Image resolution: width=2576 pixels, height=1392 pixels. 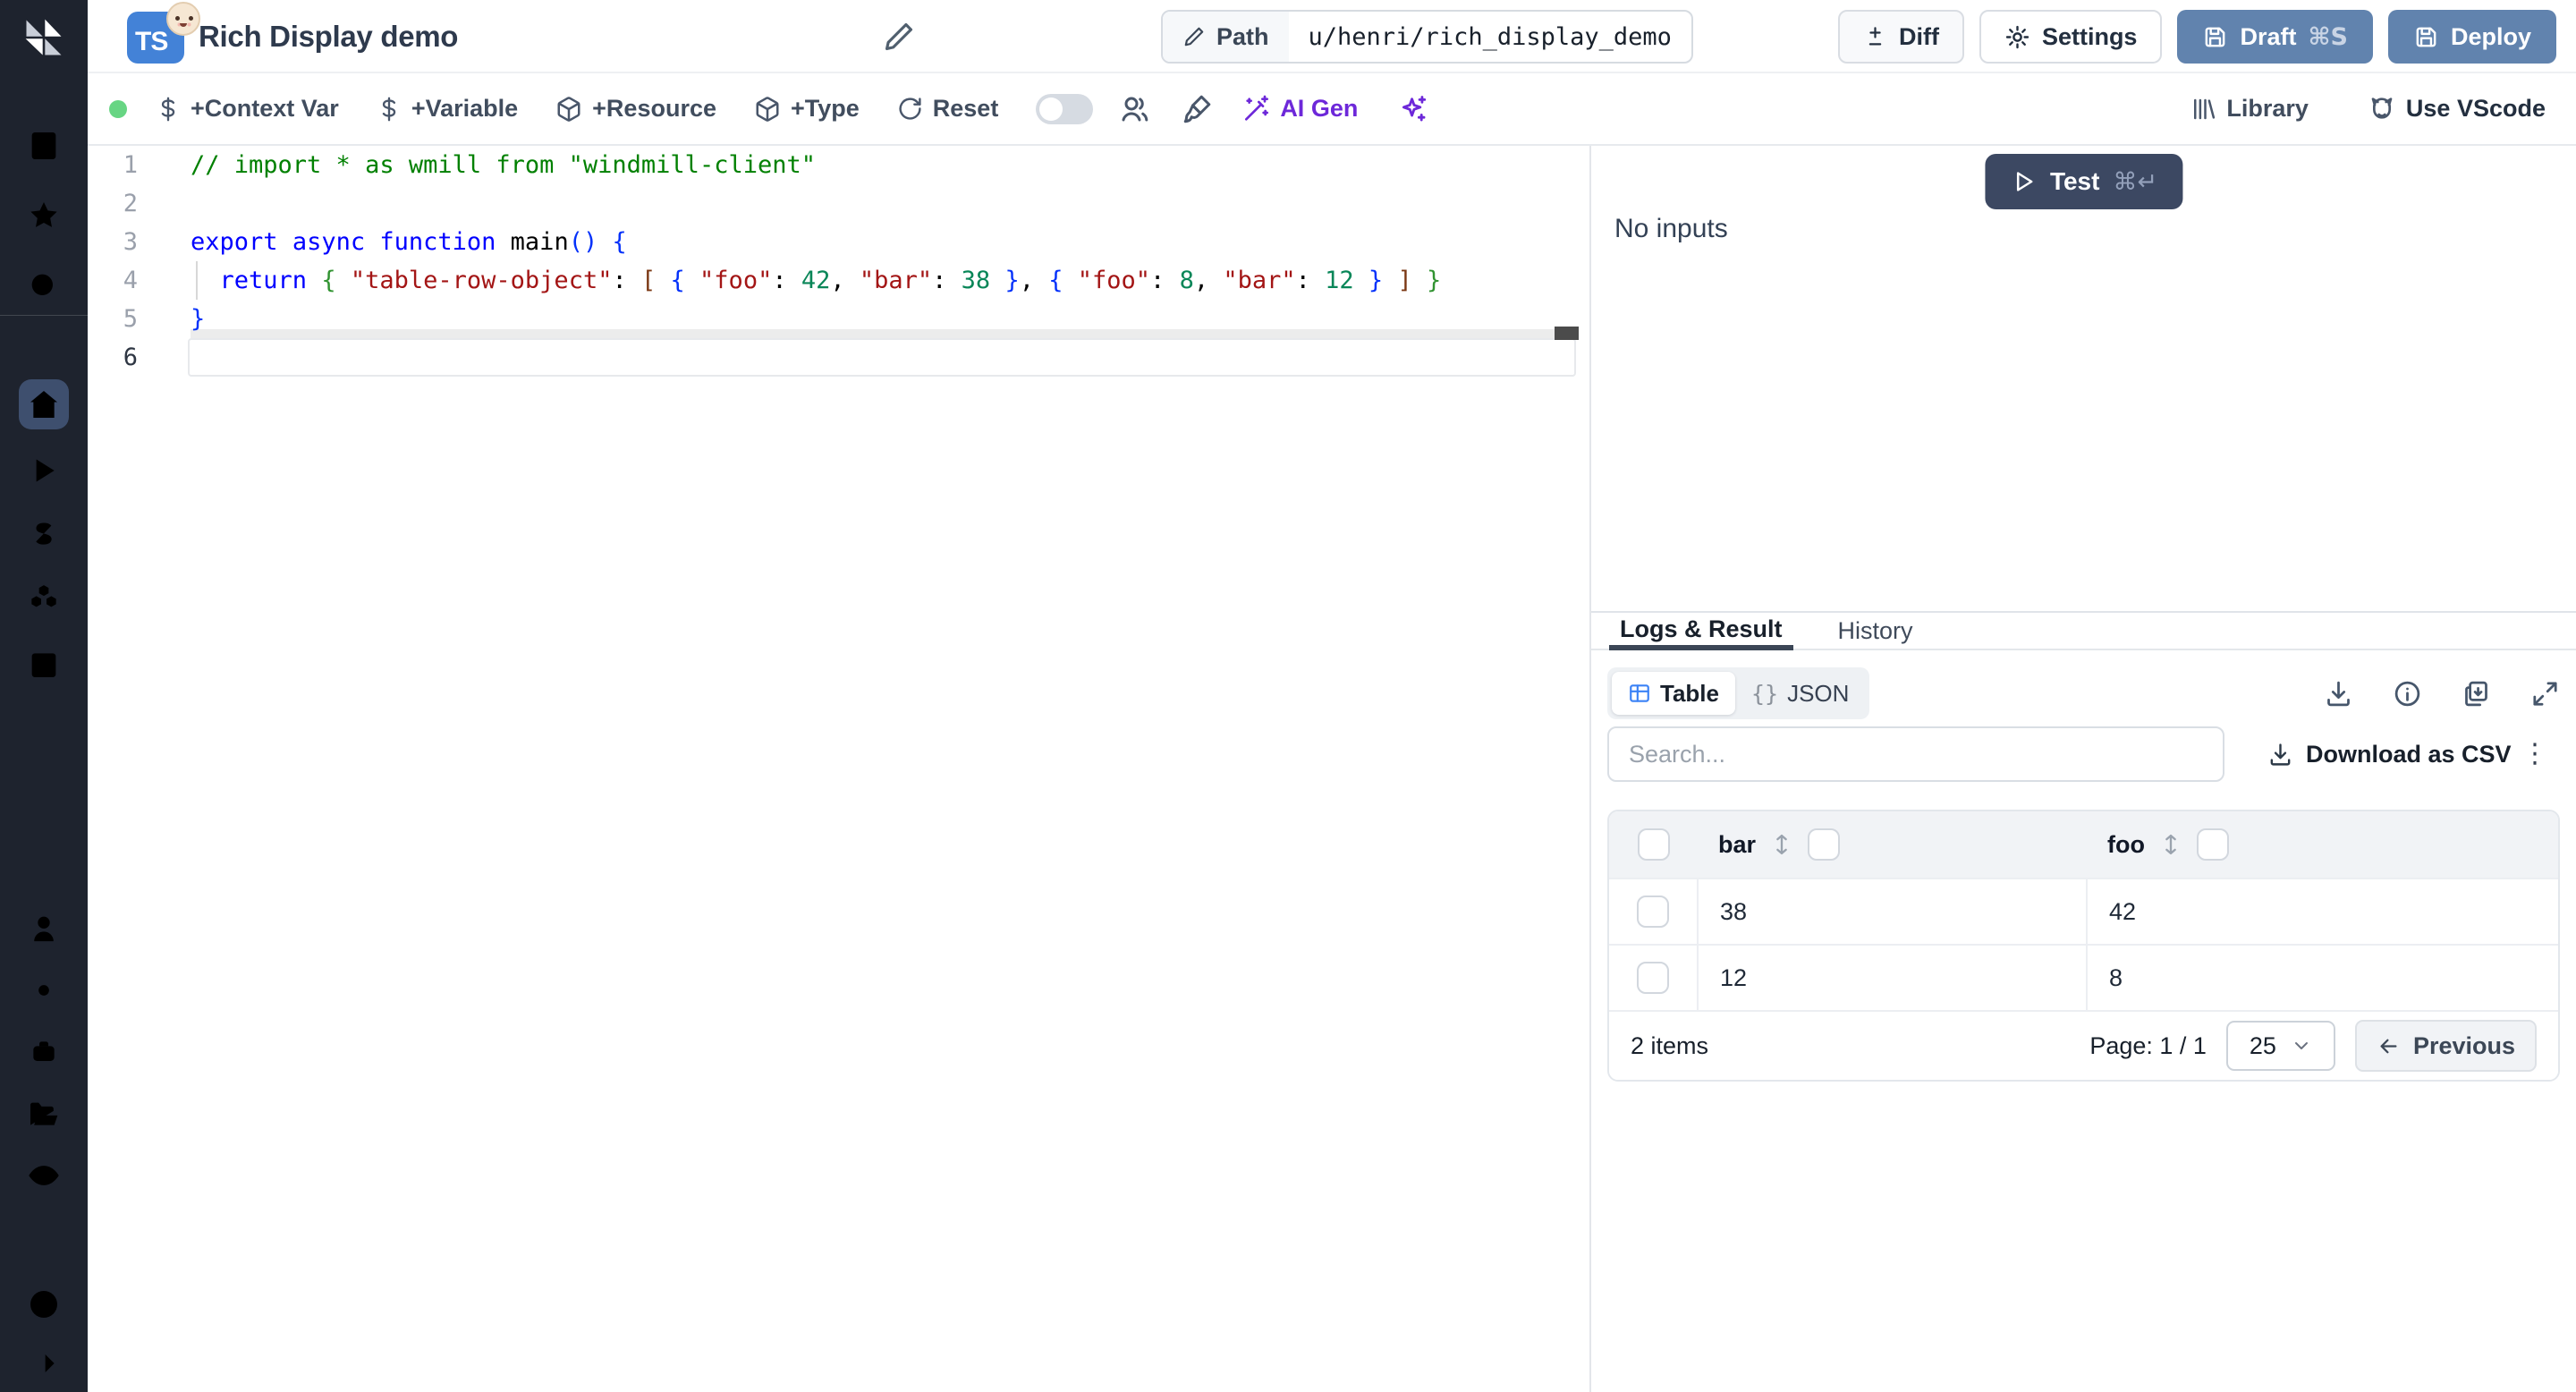 I want to click on path-control: Path u/henri/rich_display_demo, so click(x=1427, y=37).